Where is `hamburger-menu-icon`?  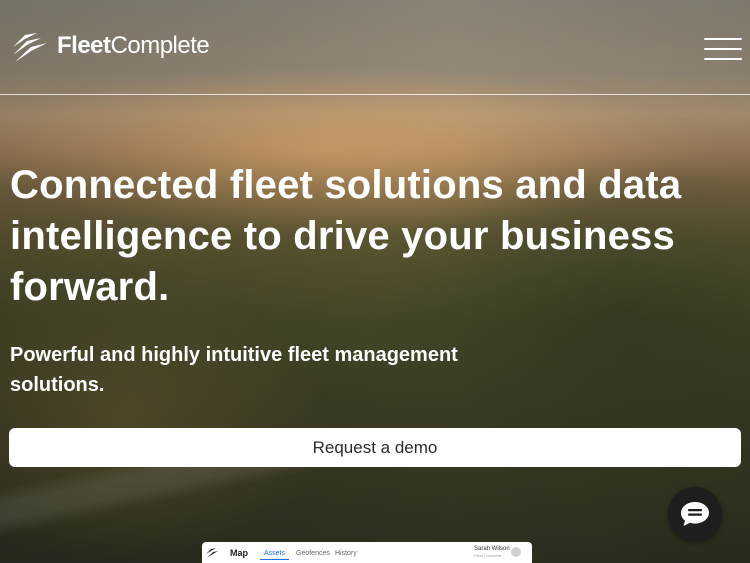 hamburger-menu-icon is located at coordinates (723, 49).